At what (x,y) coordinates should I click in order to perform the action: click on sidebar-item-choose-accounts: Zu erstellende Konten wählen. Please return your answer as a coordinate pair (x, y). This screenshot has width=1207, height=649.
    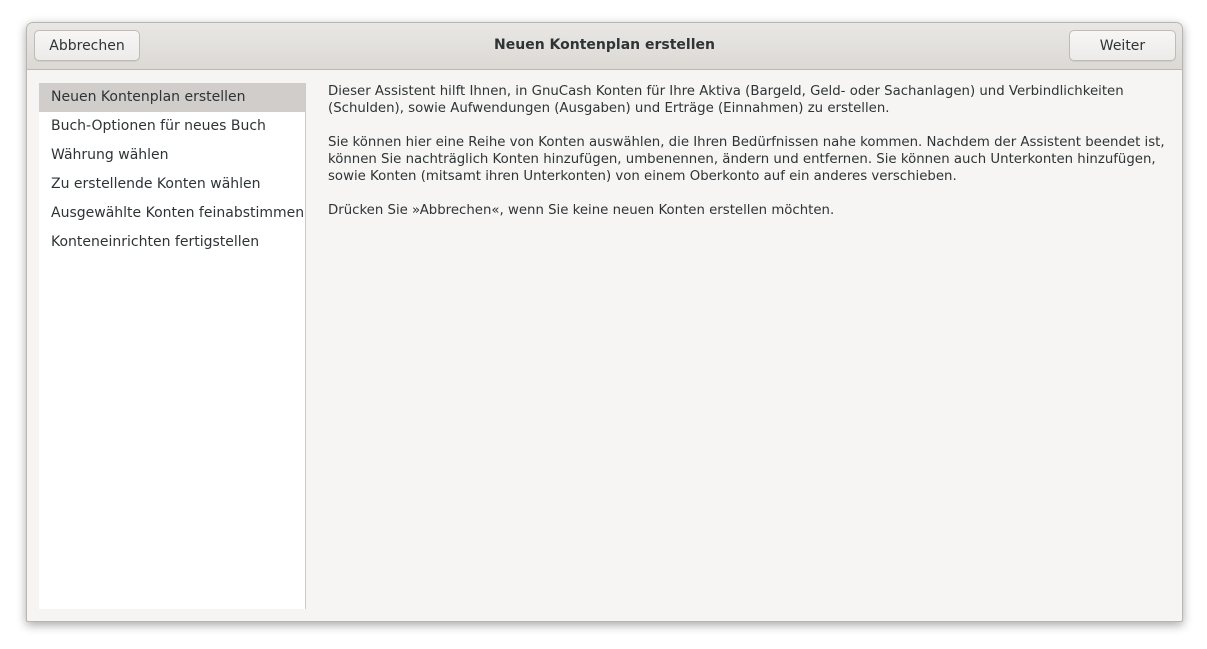
    Looking at the image, I should click on (172, 184).